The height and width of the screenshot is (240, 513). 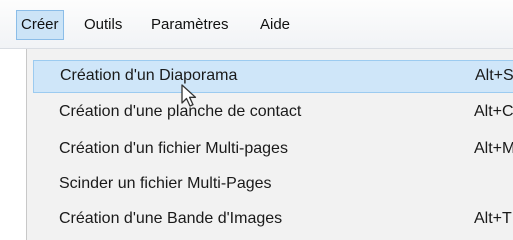 What do you see at coordinates (189, 95) in the screenshot?
I see `mouse-pointer-icon` at bounding box center [189, 95].